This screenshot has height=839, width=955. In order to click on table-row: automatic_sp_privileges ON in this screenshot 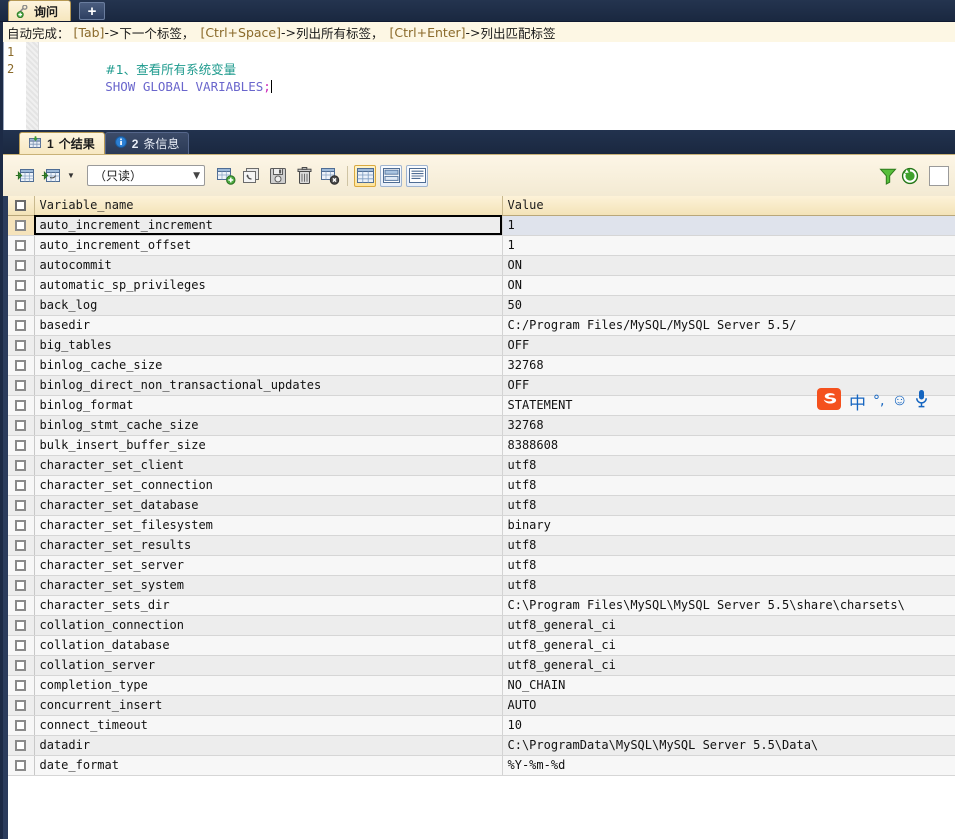, I will do `click(481, 285)`.